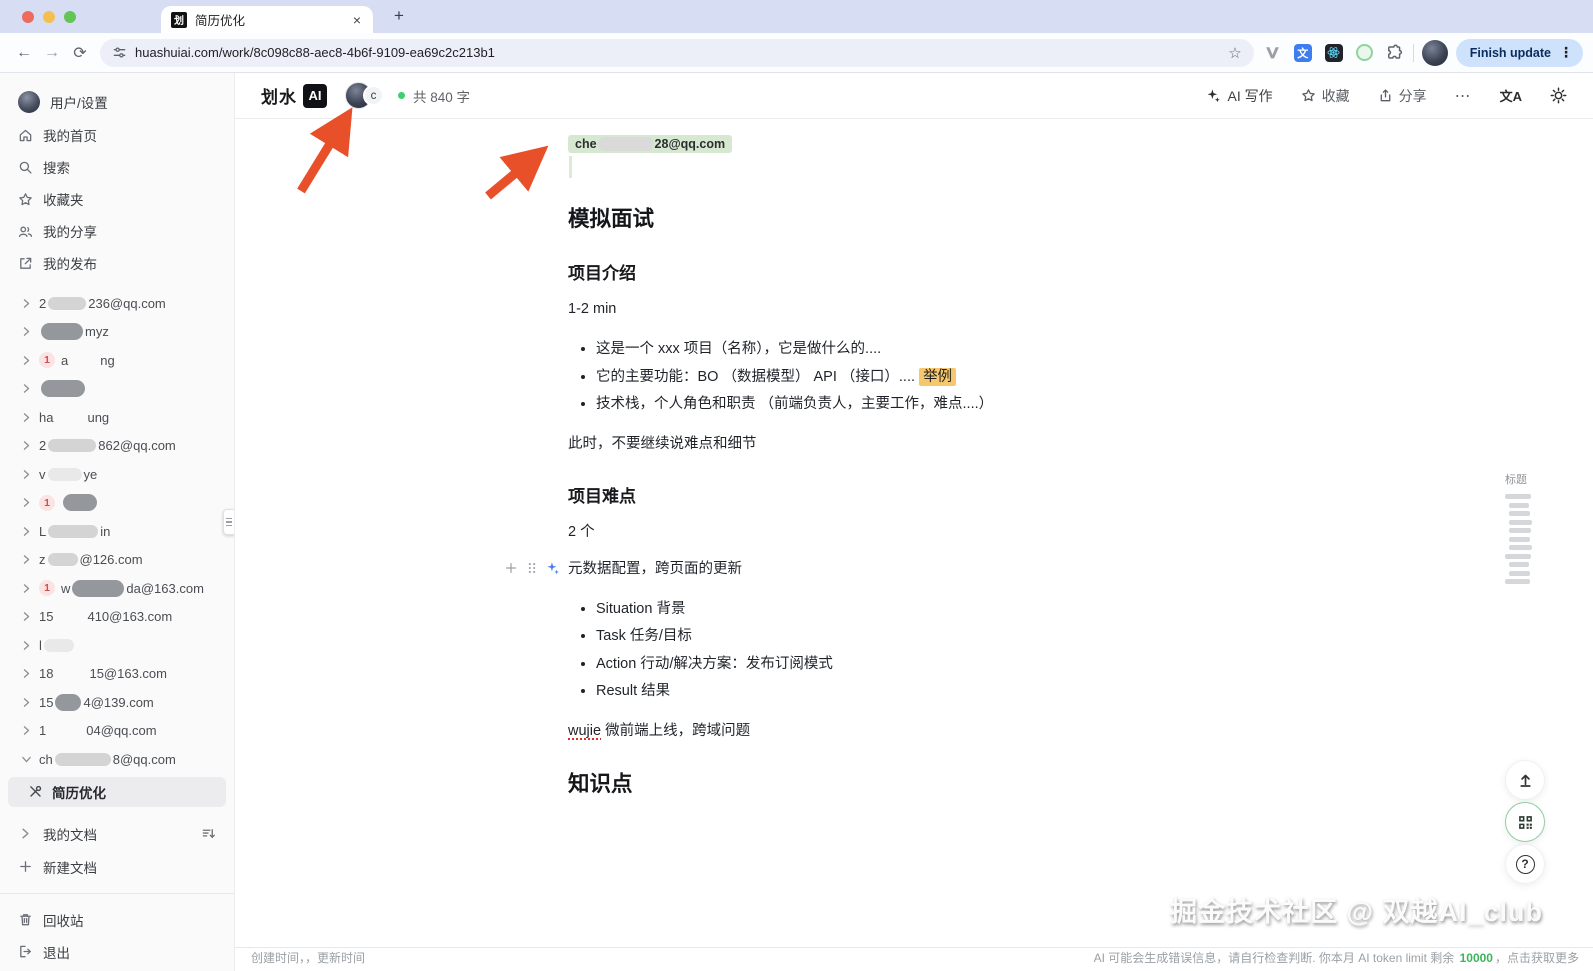 Image resolution: width=1593 pixels, height=971 pixels. What do you see at coordinates (796, 16) in the screenshot?
I see `browser-tab-strip: 划 简历优化 × +` at bounding box center [796, 16].